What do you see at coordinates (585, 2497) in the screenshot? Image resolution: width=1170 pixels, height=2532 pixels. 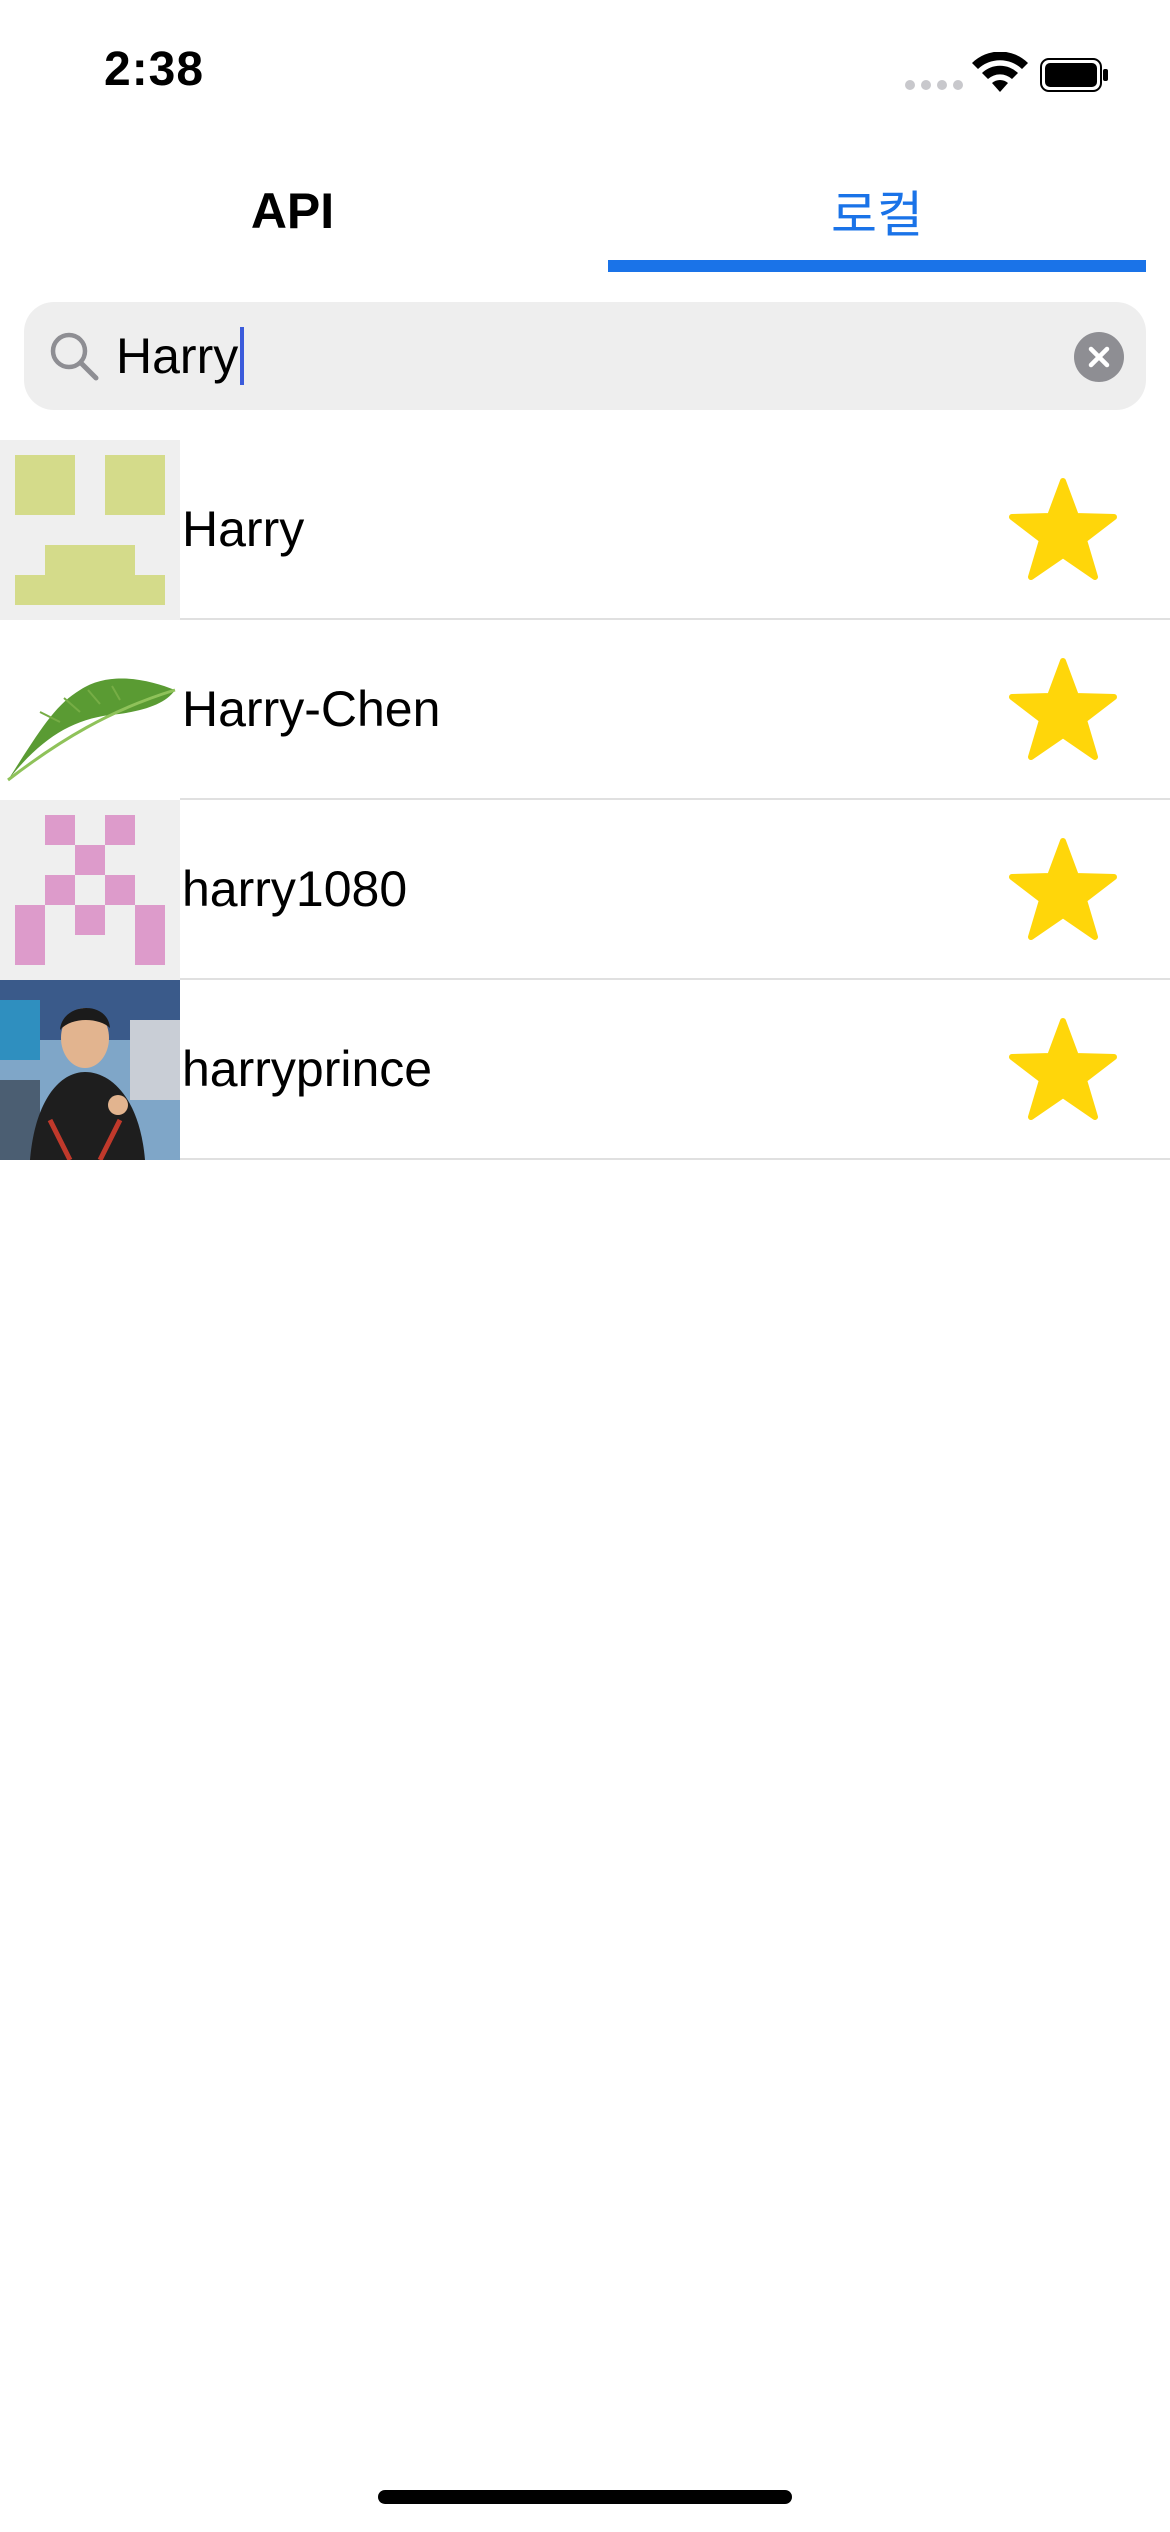 I see `home-indicator` at bounding box center [585, 2497].